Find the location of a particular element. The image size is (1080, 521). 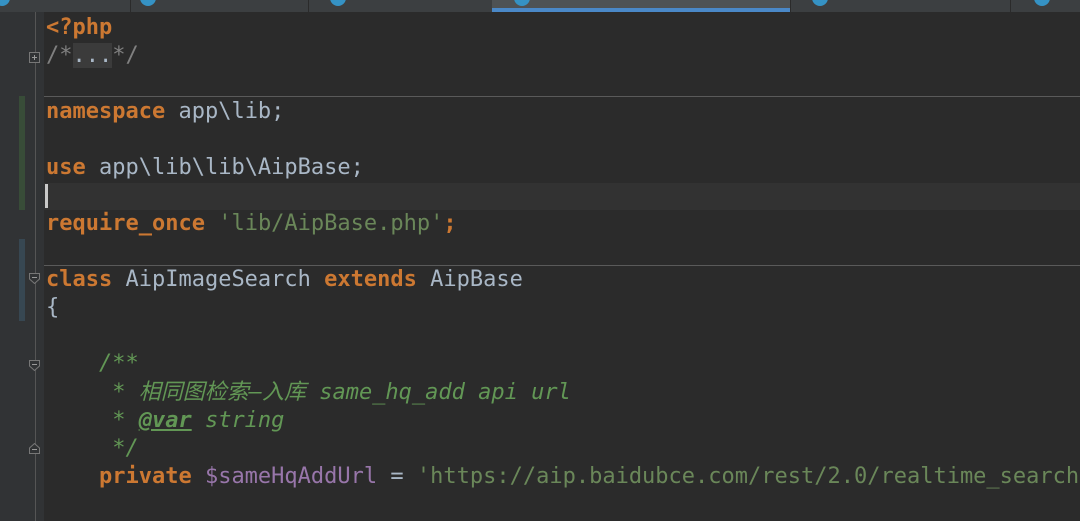

code-line-namespace: namespace app\lib; is located at coordinates (165, 112).